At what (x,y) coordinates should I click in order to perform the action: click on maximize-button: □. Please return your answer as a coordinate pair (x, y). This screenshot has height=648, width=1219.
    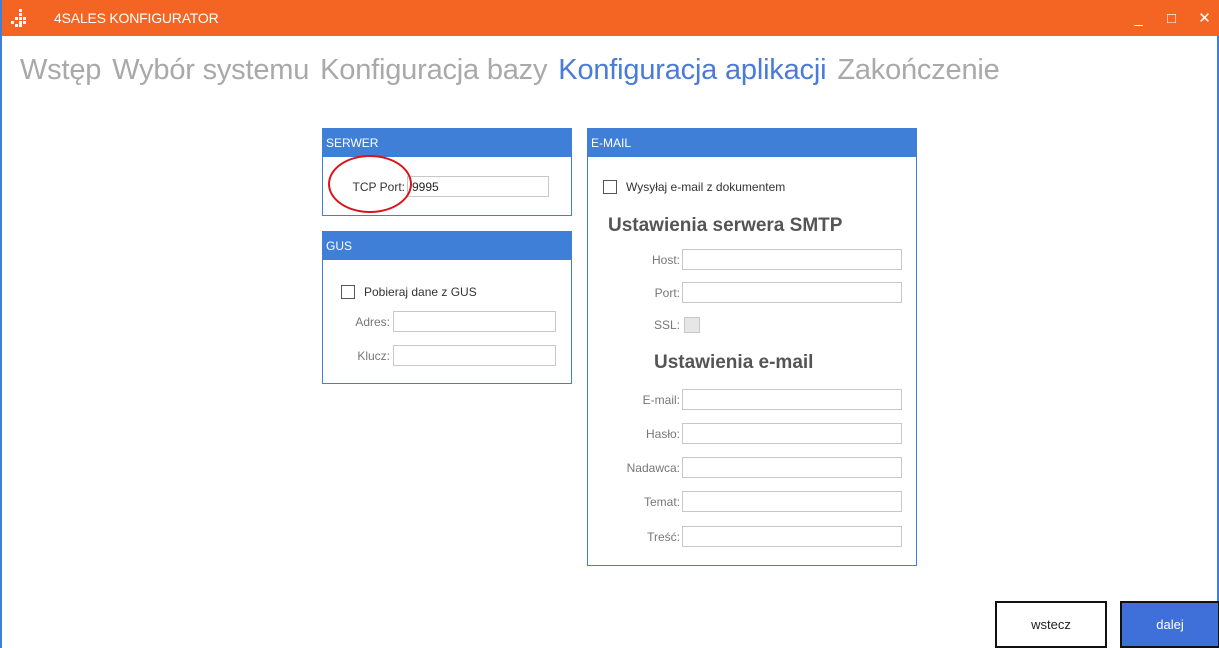
    Looking at the image, I should click on (1171, 18).